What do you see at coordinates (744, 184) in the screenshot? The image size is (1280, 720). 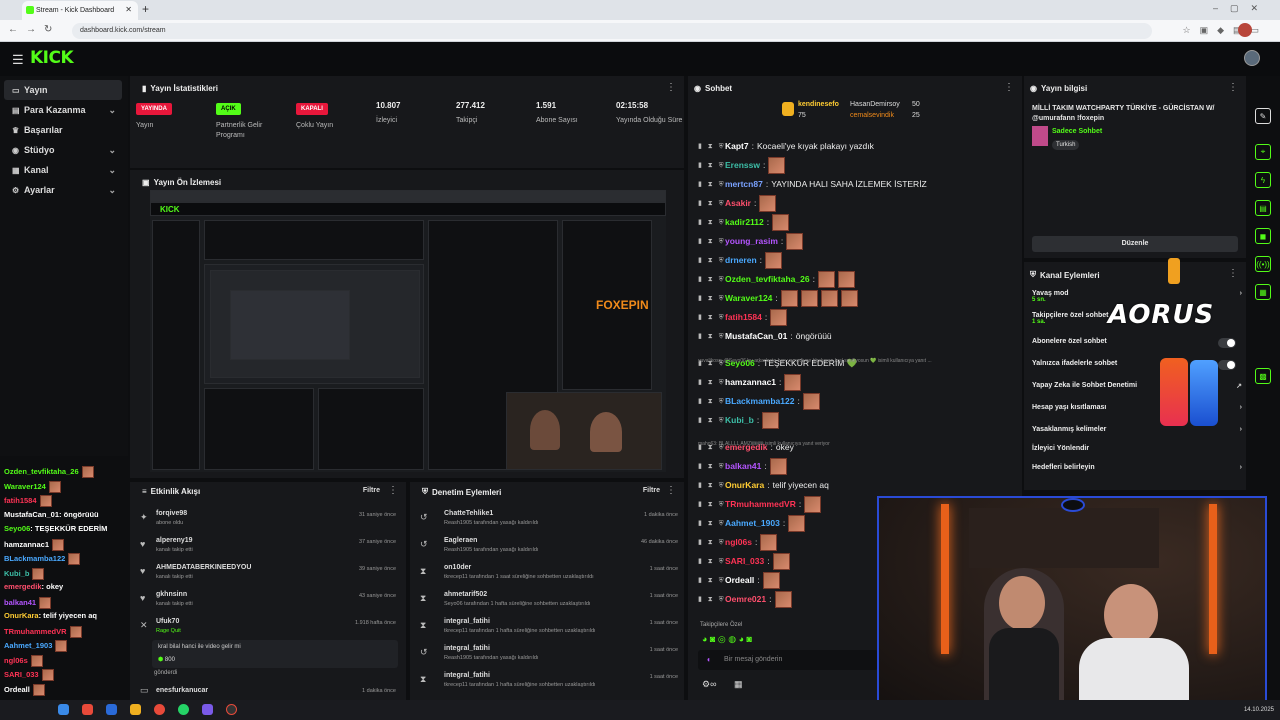 I see `chat-username: mertcn87` at bounding box center [744, 184].